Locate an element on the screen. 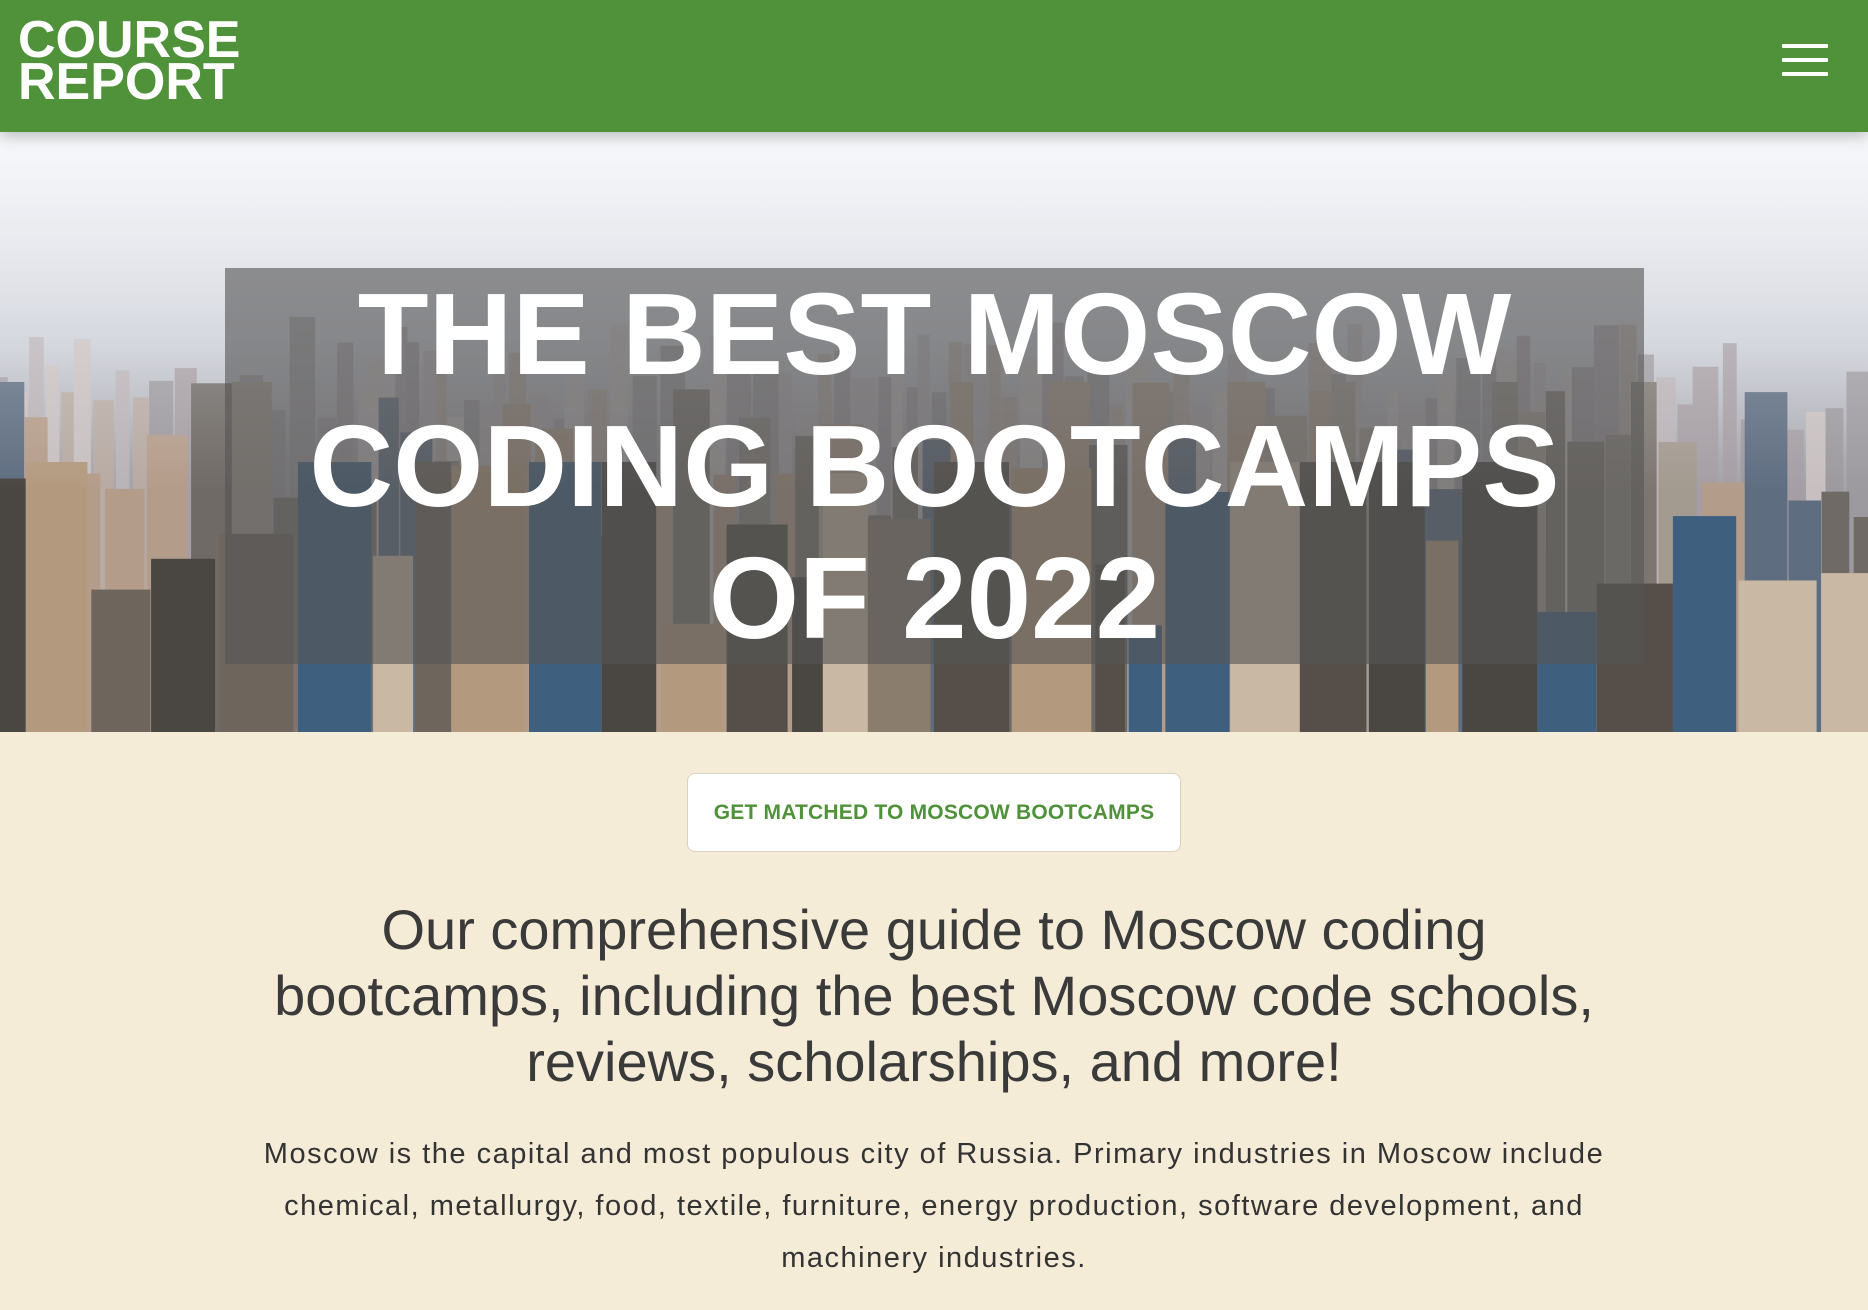 Image resolution: width=1868 pixels, height=1310 pixels. hamburger-menu-icon is located at coordinates (1806, 61).